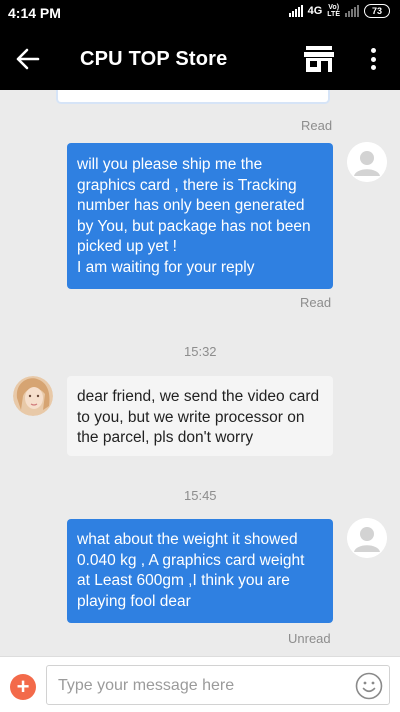 This screenshot has width=400, height=712. What do you see at coordinates (191, 205) in the screenshot?
I see `message-line: number has only been generated` at bounding box center [191, 205].